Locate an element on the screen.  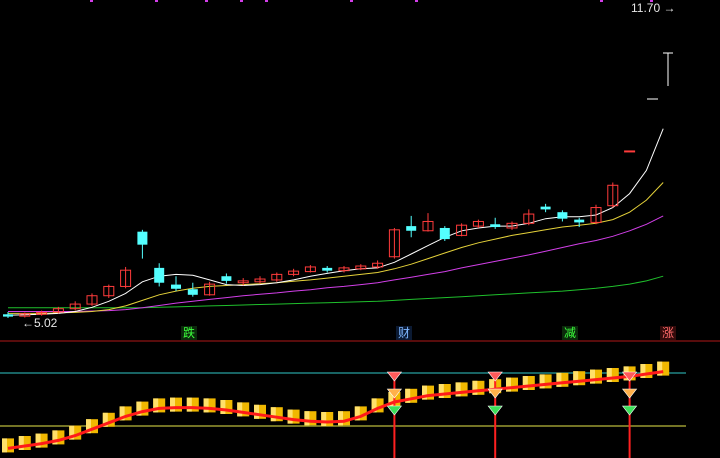
event-tag-jian: 减 is located at coordinates (570, 333).